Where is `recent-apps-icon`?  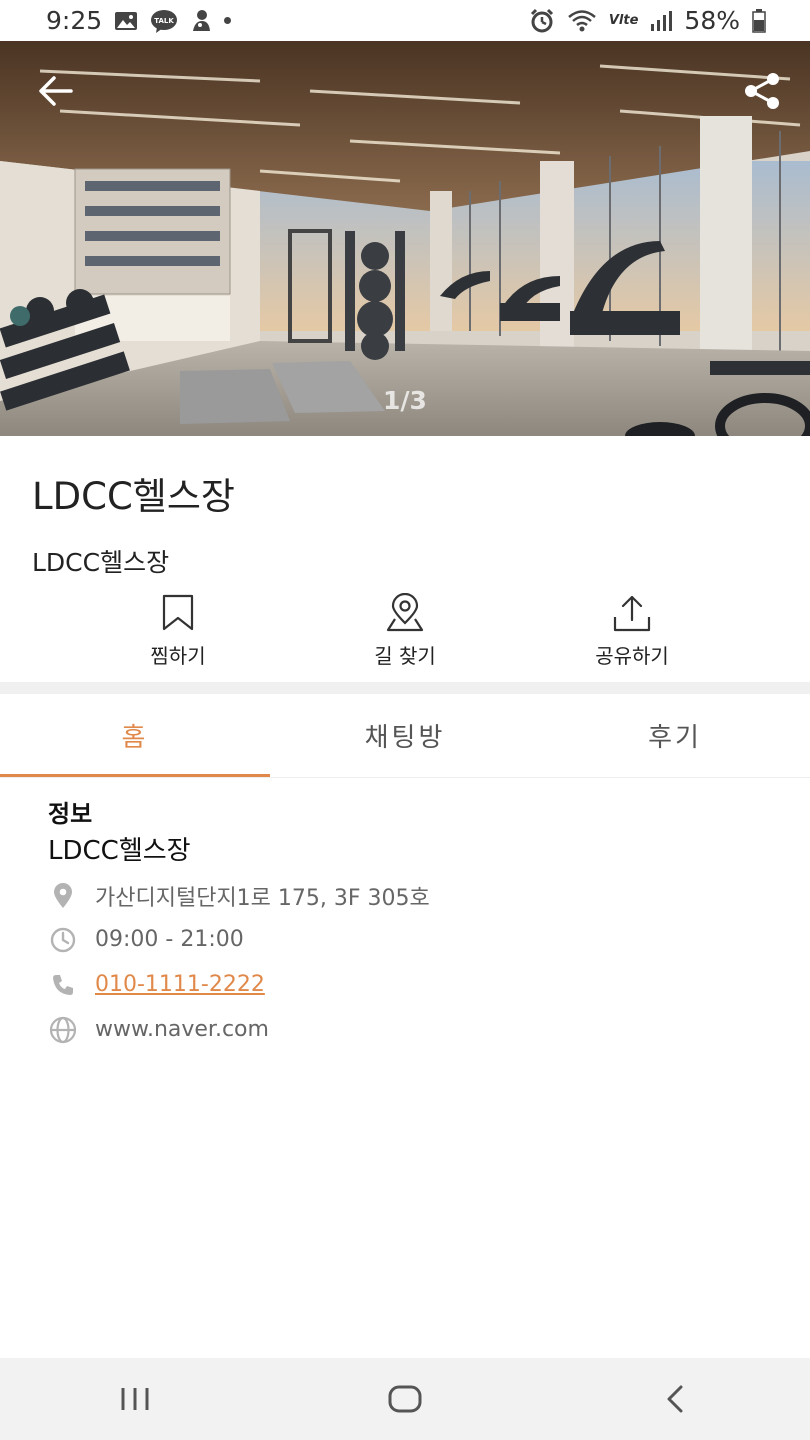
recent-apps-icon is located at coordinates (135, 1399).